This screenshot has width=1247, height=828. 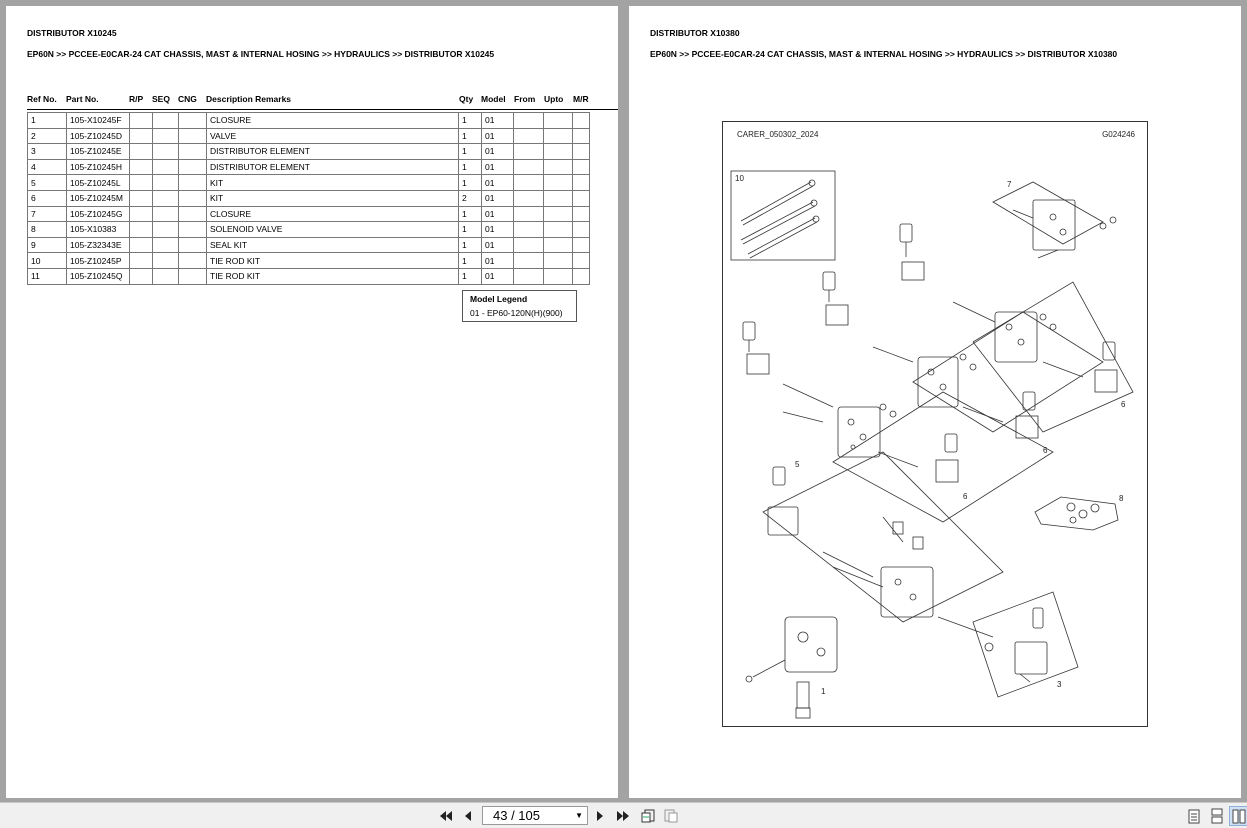 What do you see at coordinates (468, 816) in the screenshot?
I see `previous-page-button` at bounding box center [468, 816].